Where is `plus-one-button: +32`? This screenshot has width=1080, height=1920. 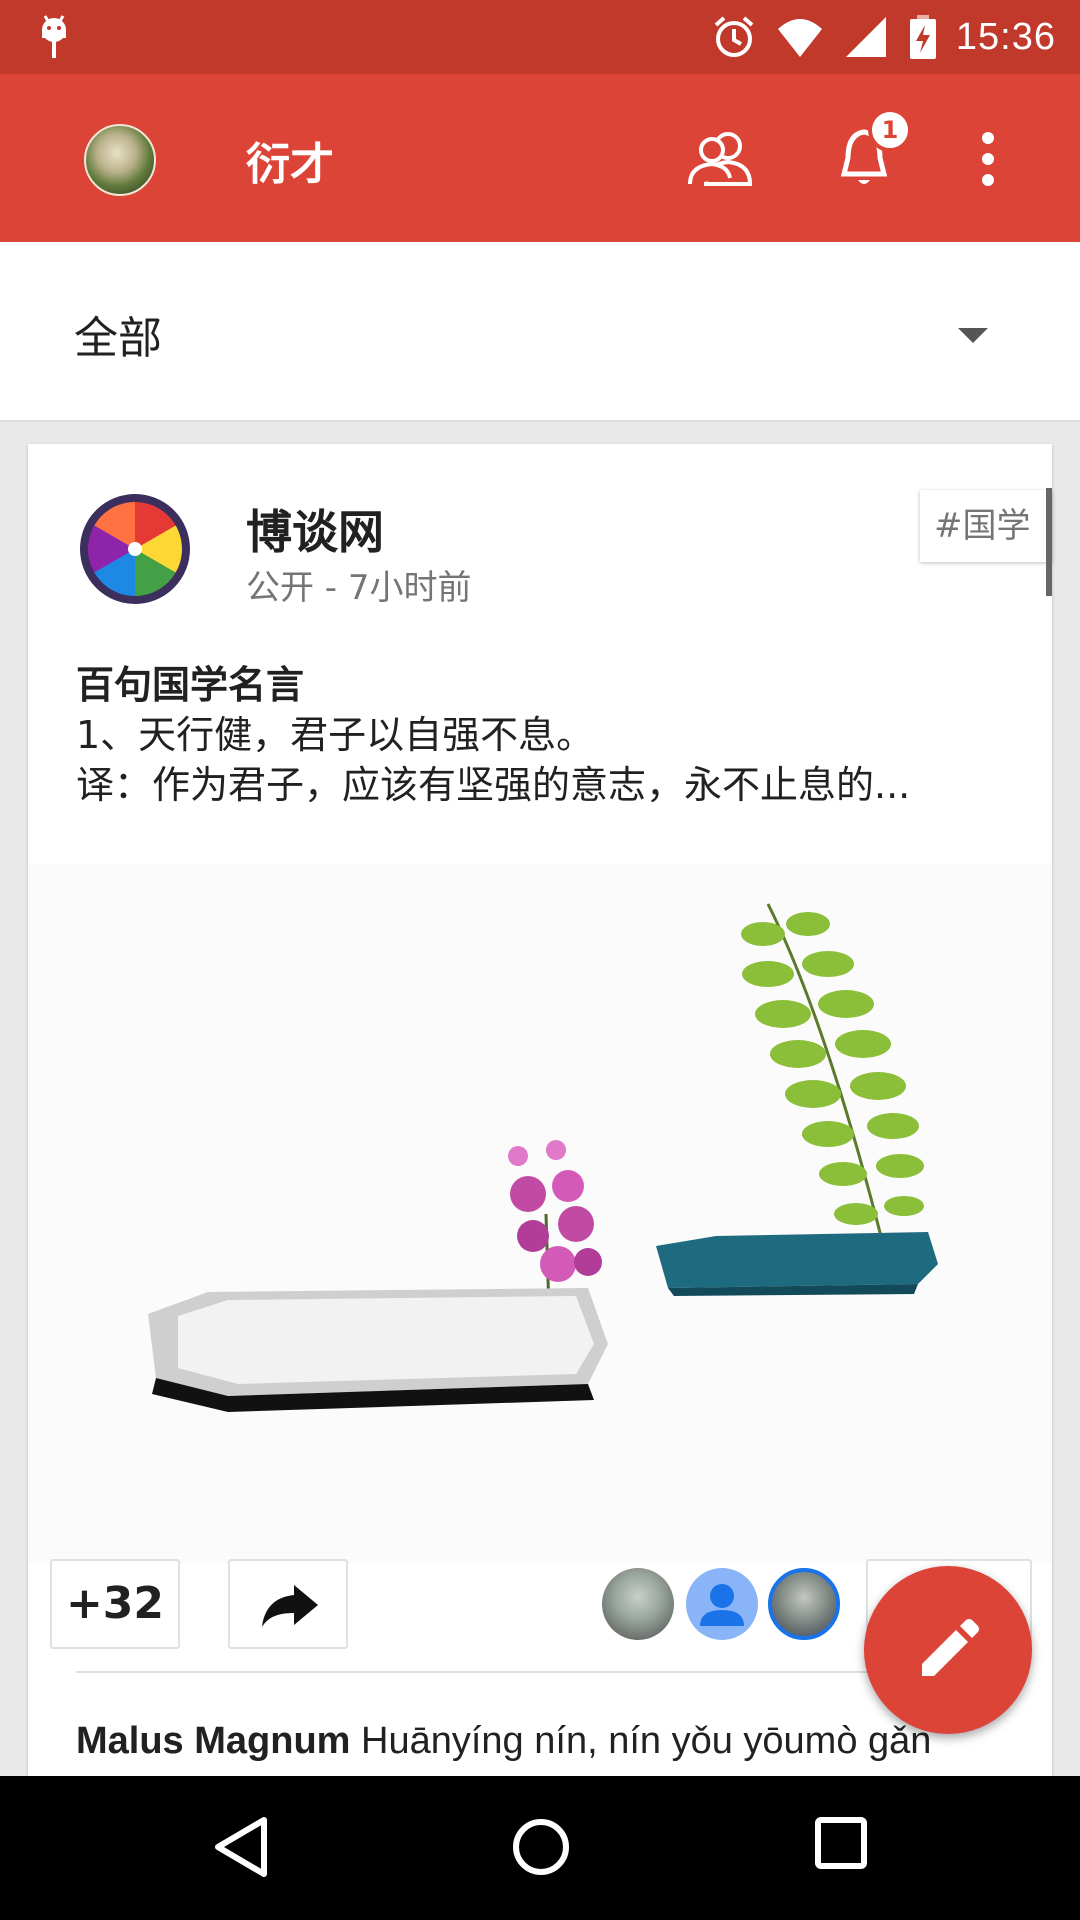 plus-one-button: +32 is located at coordinates (115, 1604).